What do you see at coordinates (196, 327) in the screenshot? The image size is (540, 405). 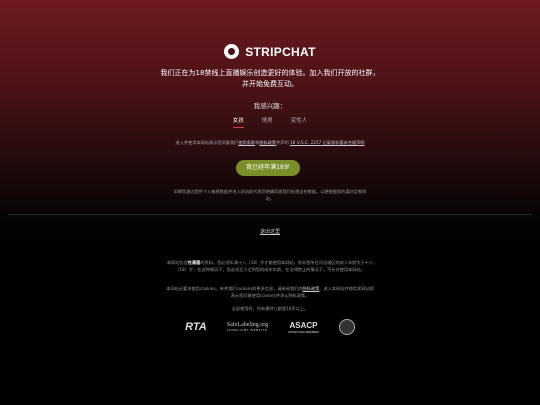 I see `rta-badge: RTA` at bounding box center [196, 327].